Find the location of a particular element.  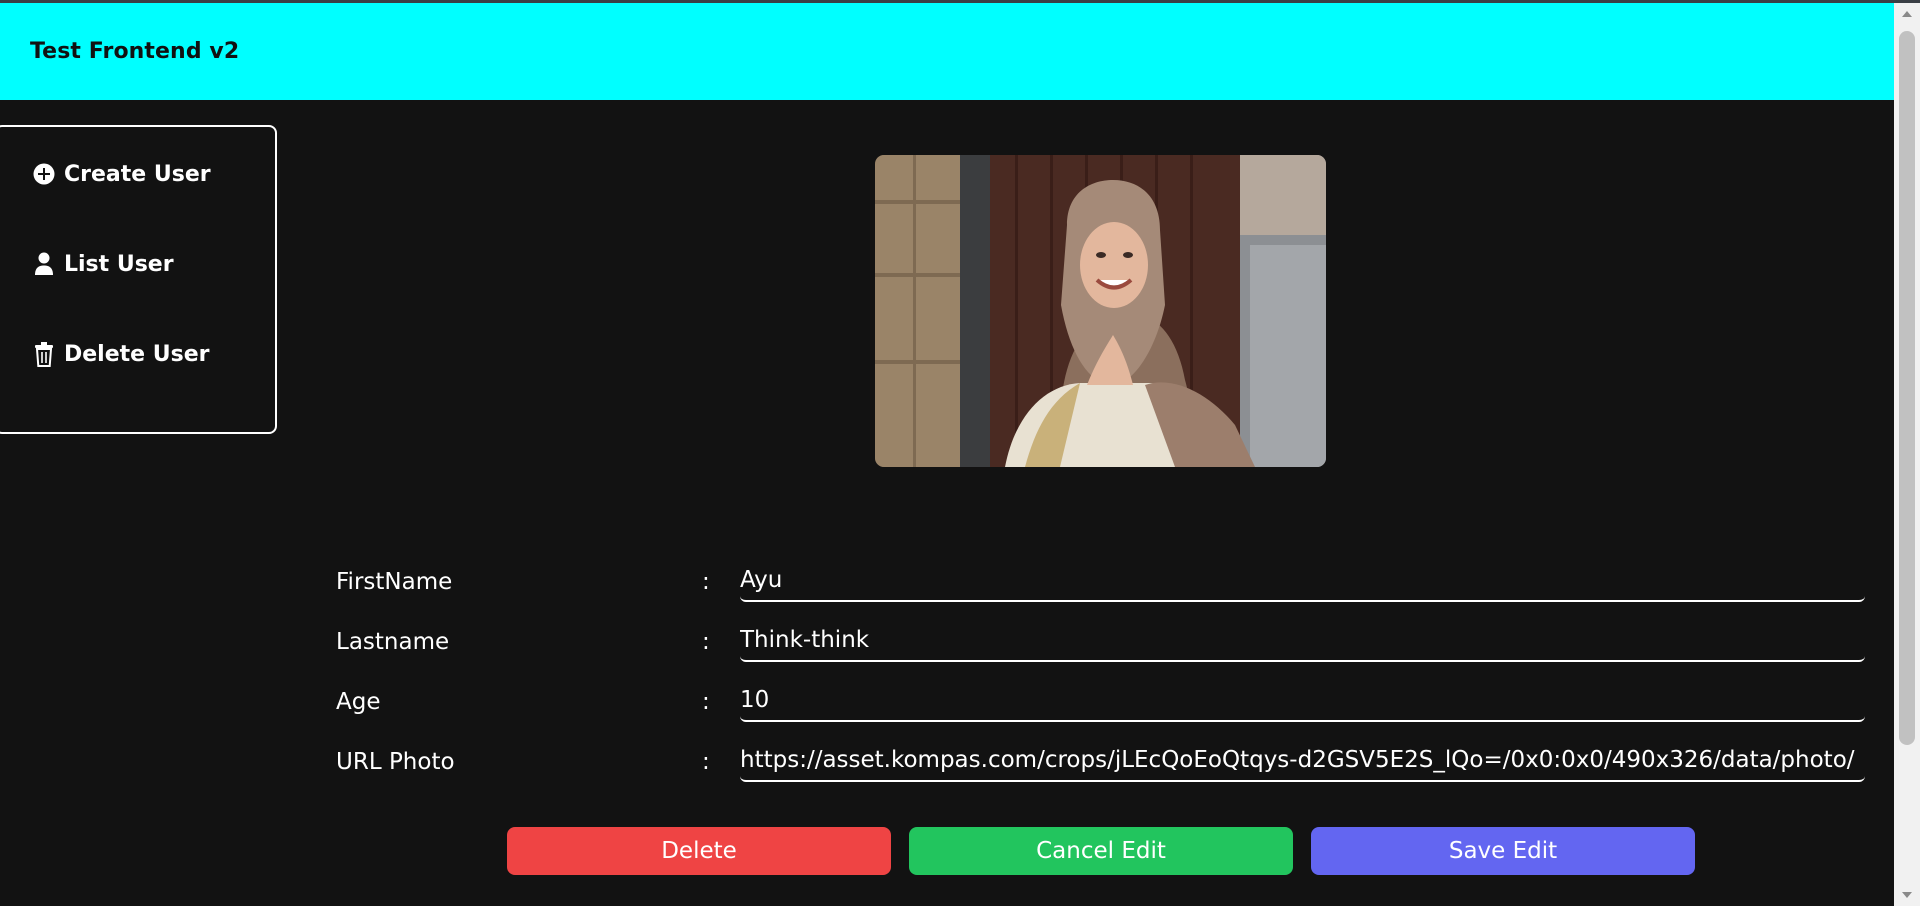

sidebar-item-label: Create User is located at coordinates (137, 174).